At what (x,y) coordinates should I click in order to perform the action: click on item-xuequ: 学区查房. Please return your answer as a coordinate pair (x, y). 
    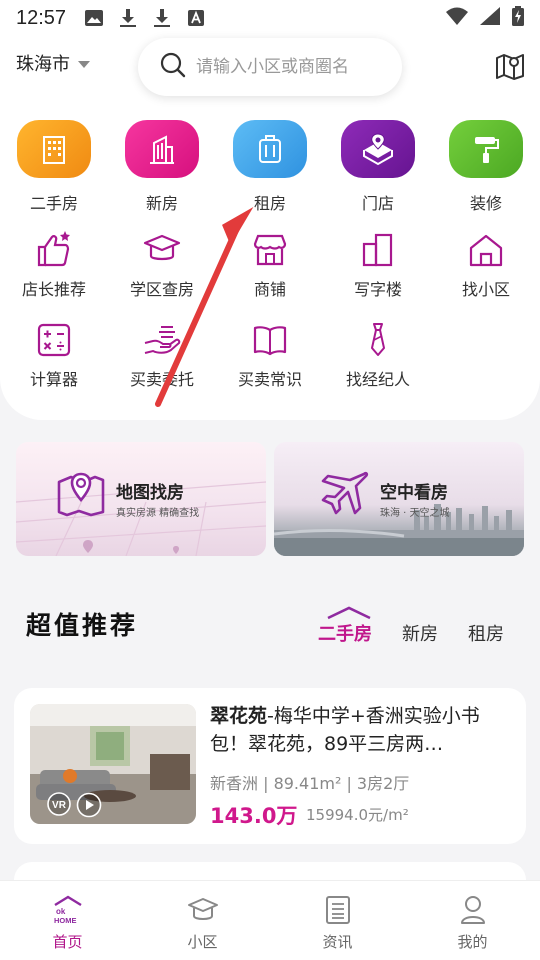
    Looking at the image, I should click on (162, 265).